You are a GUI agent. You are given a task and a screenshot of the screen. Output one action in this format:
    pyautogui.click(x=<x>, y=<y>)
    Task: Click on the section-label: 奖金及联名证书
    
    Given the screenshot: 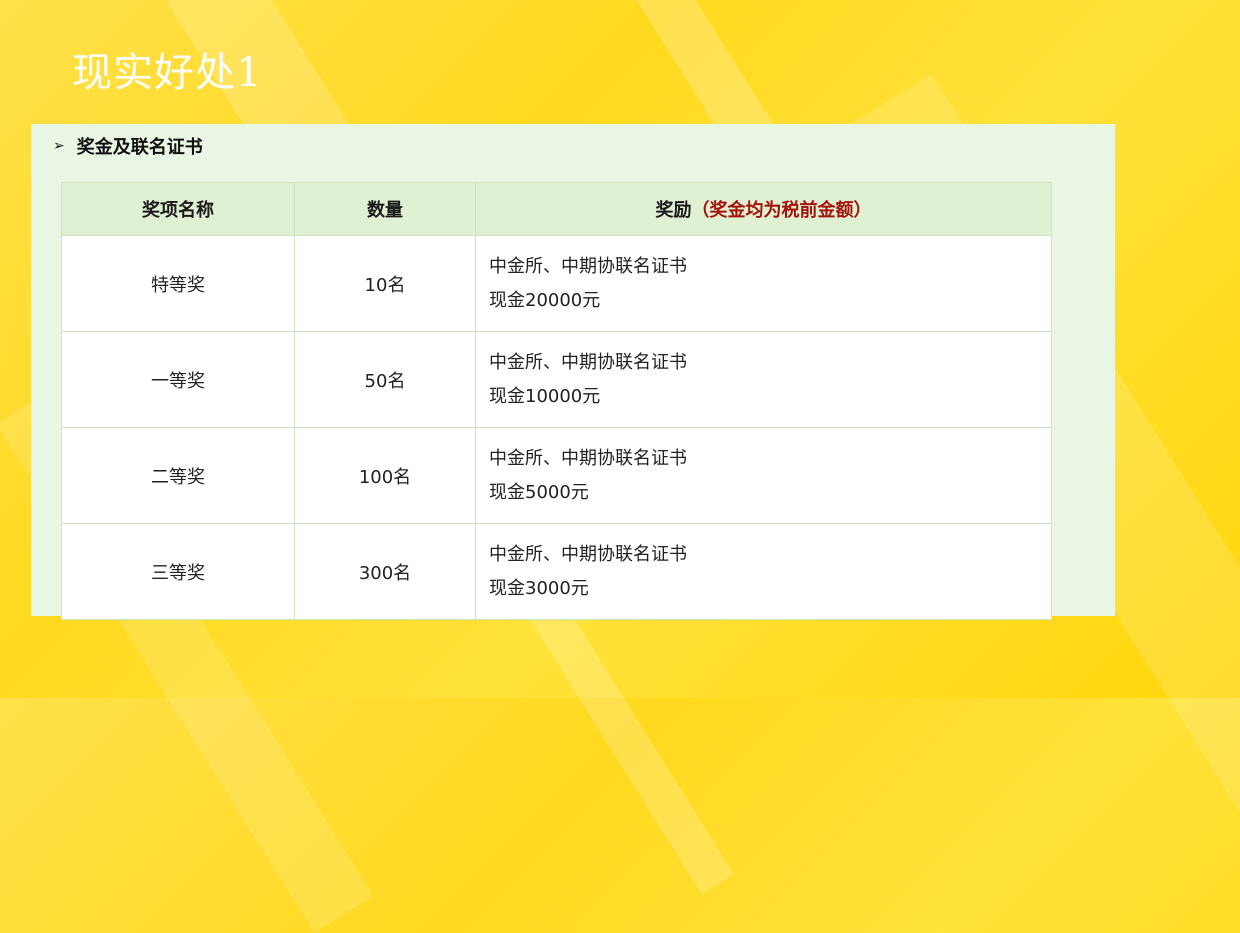 What is the action you would take?
    pyautogui.click(x=139, y=147)
    